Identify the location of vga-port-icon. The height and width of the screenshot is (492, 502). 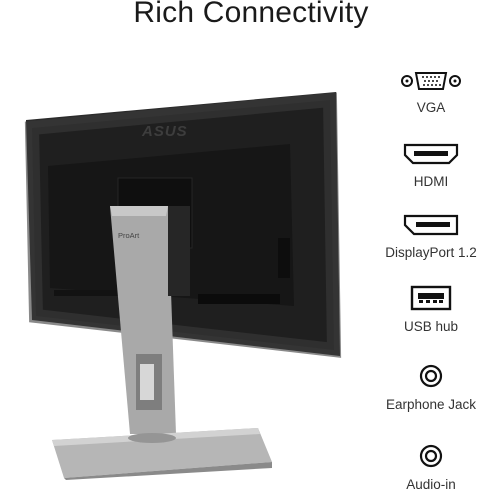
(431, 81).